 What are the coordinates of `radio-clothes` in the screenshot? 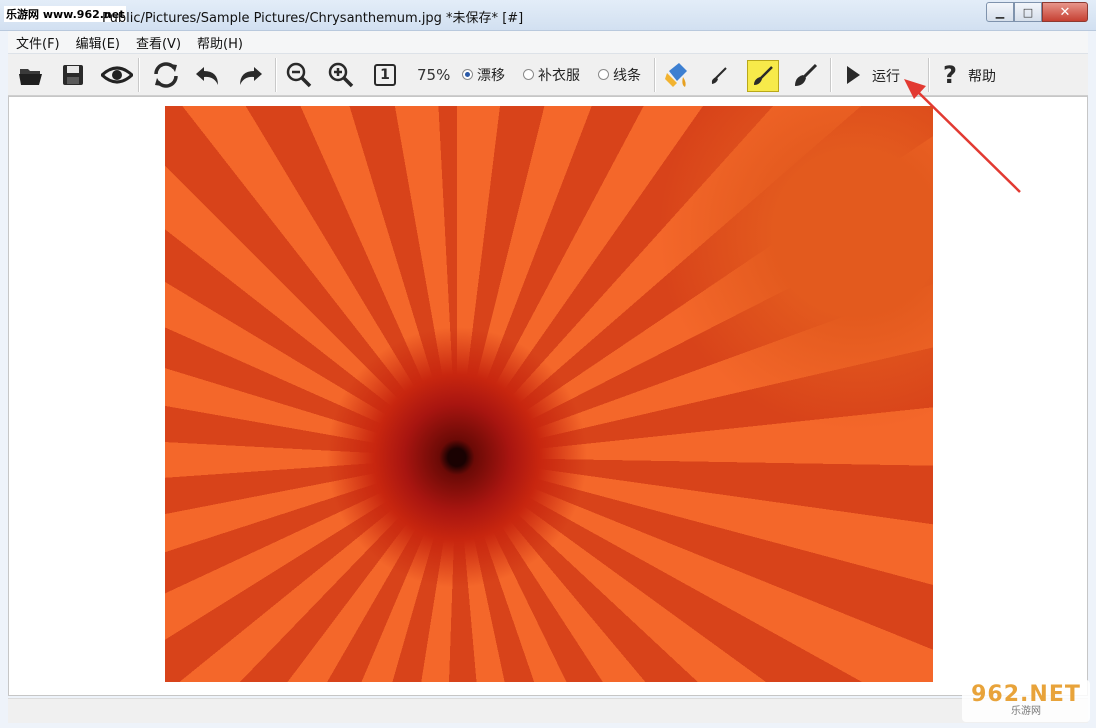 It's located at (528, 74).